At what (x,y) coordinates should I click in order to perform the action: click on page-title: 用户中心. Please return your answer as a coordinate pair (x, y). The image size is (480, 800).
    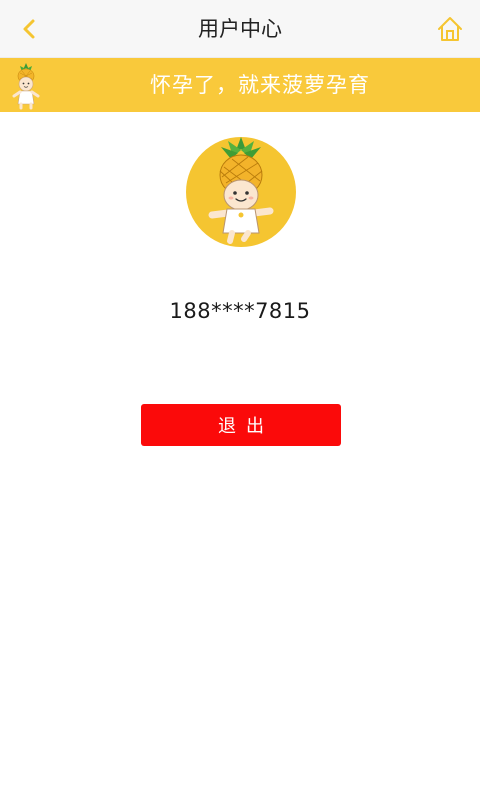
    Looking at the image, I should click on (240, 29).